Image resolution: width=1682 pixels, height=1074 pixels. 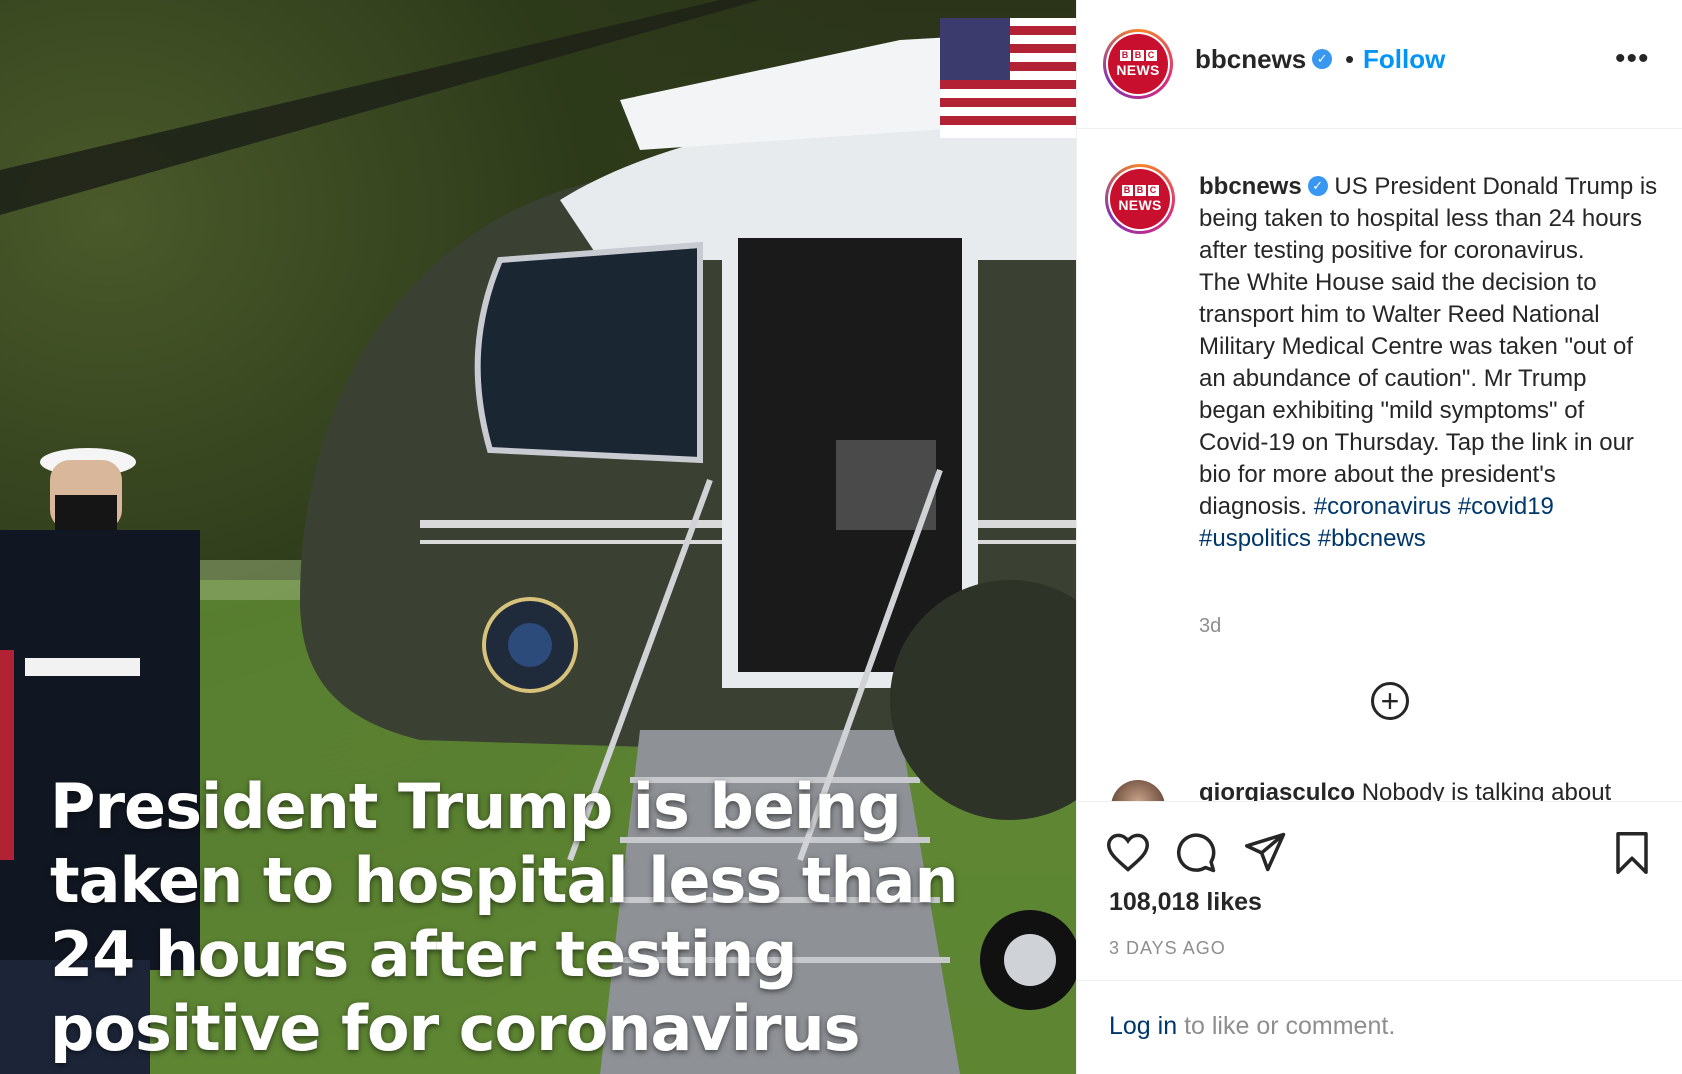 I want to click on header-username: bbcnews ✓, so click(x=1264, y=59).